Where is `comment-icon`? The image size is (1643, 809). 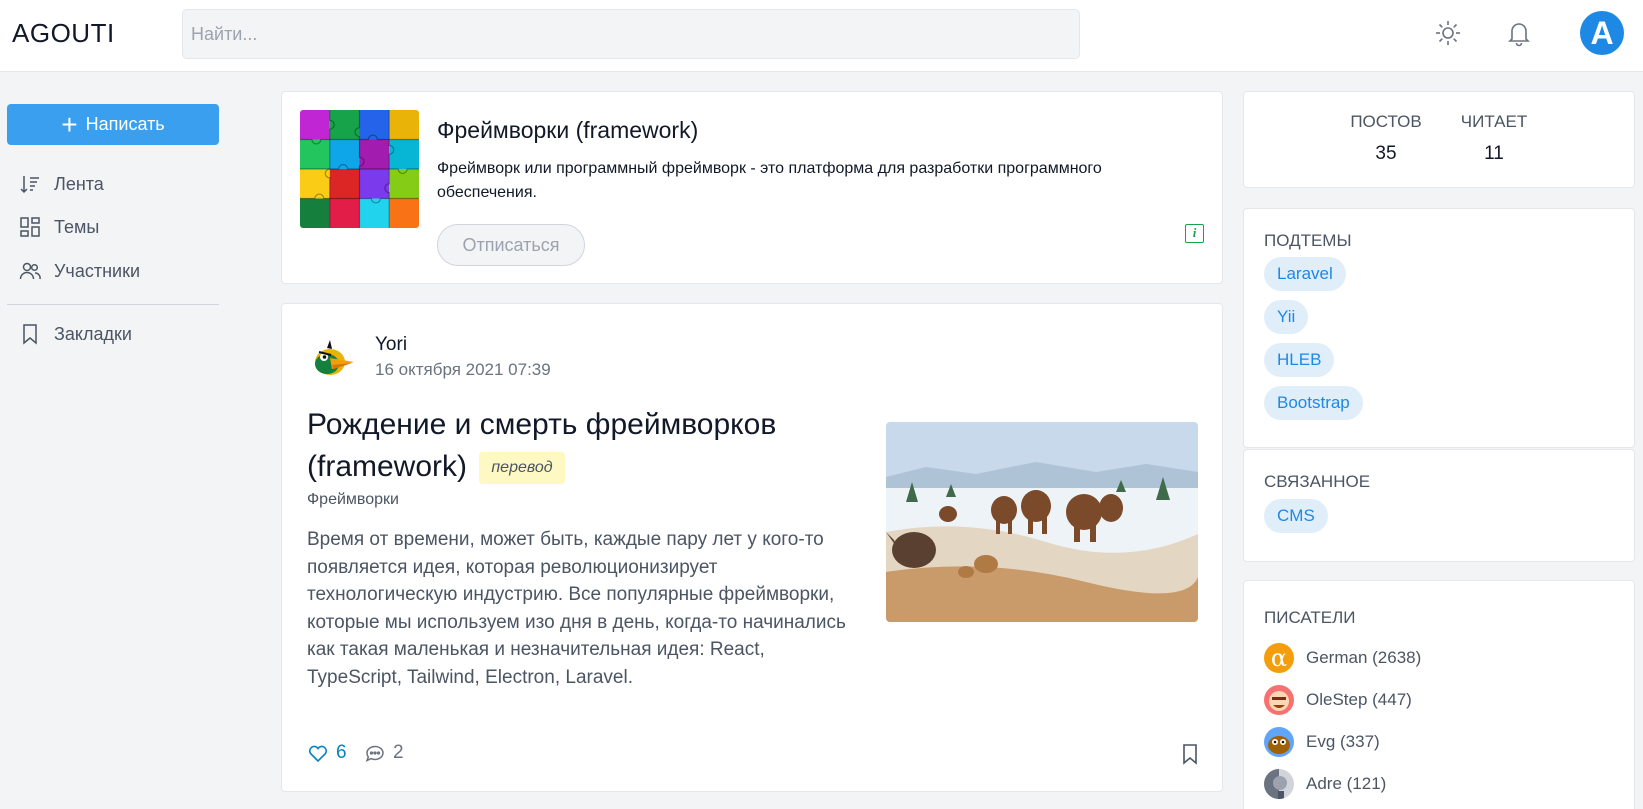 comment-icon is located at coordinates (374, 753).